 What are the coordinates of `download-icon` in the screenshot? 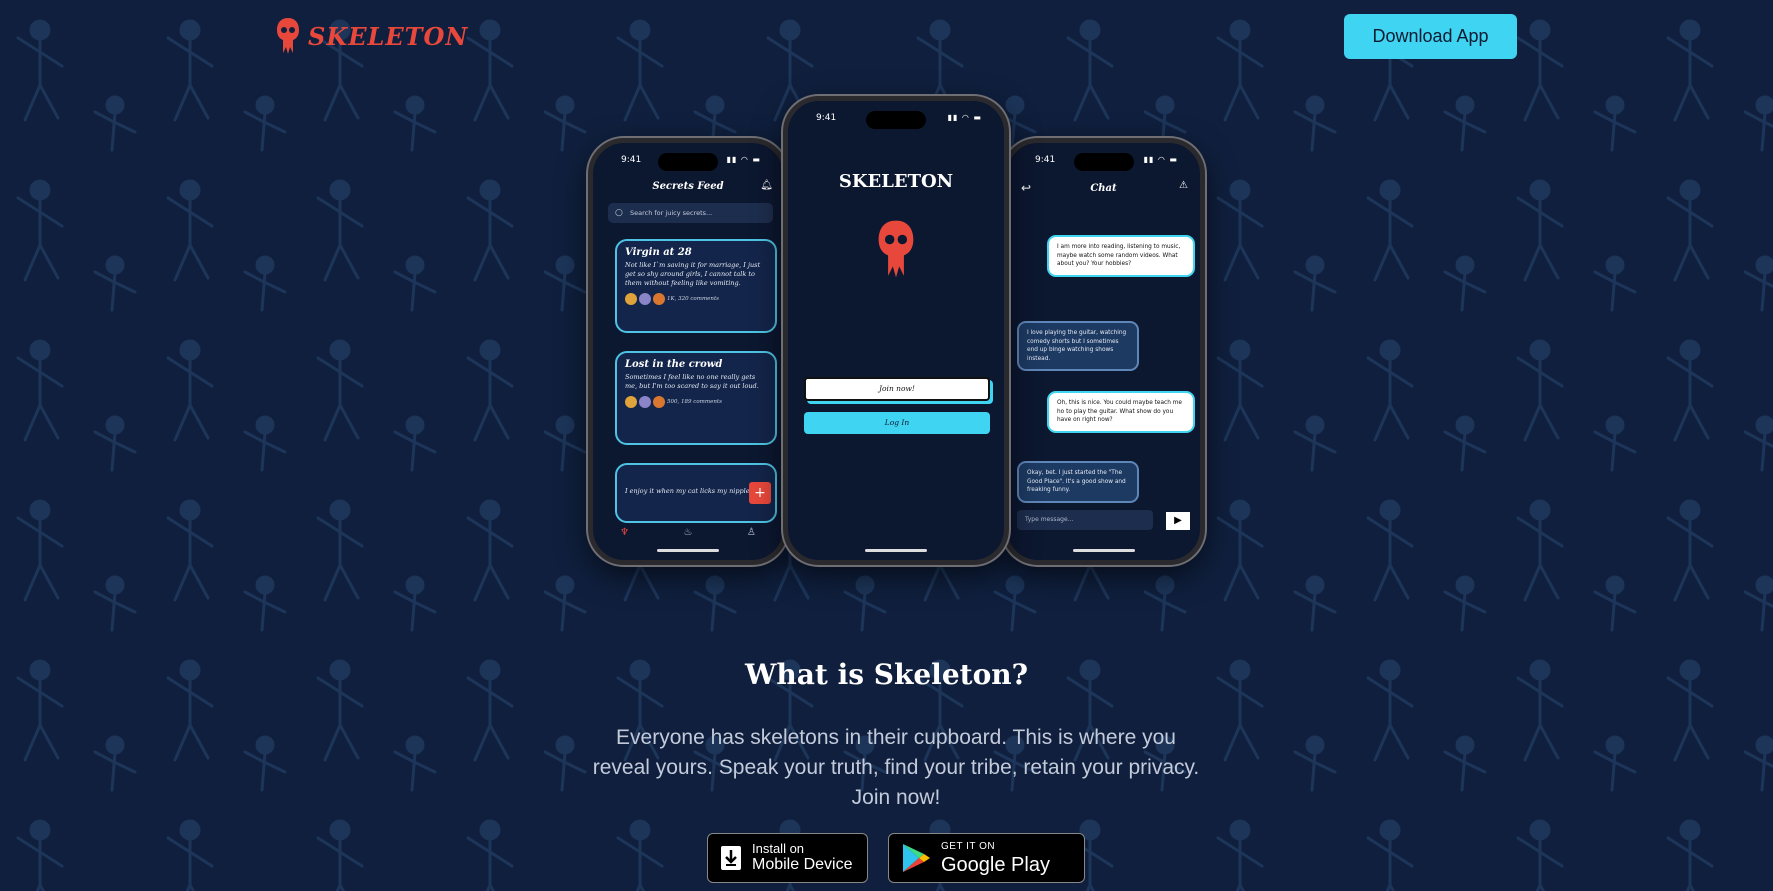 It's located at (731, 858).